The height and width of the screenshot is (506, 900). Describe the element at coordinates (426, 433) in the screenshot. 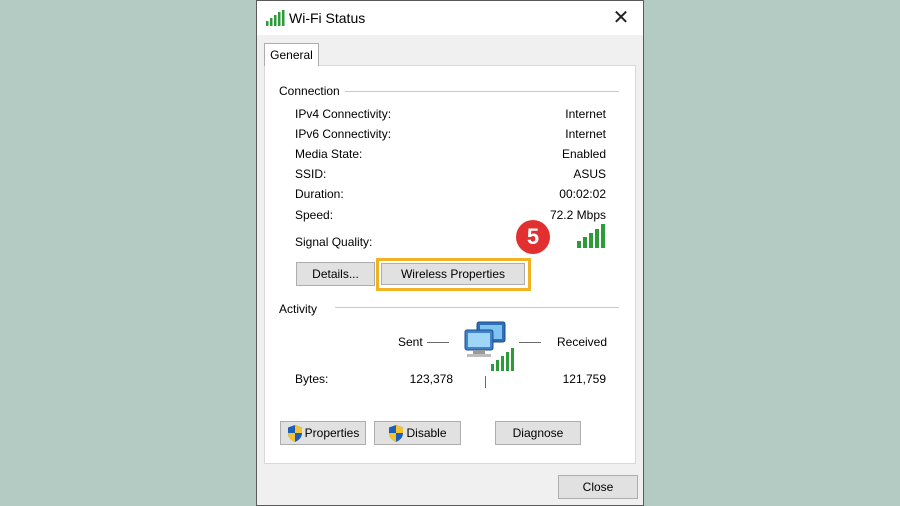

I see `disable-button-label: Disable` at that location.